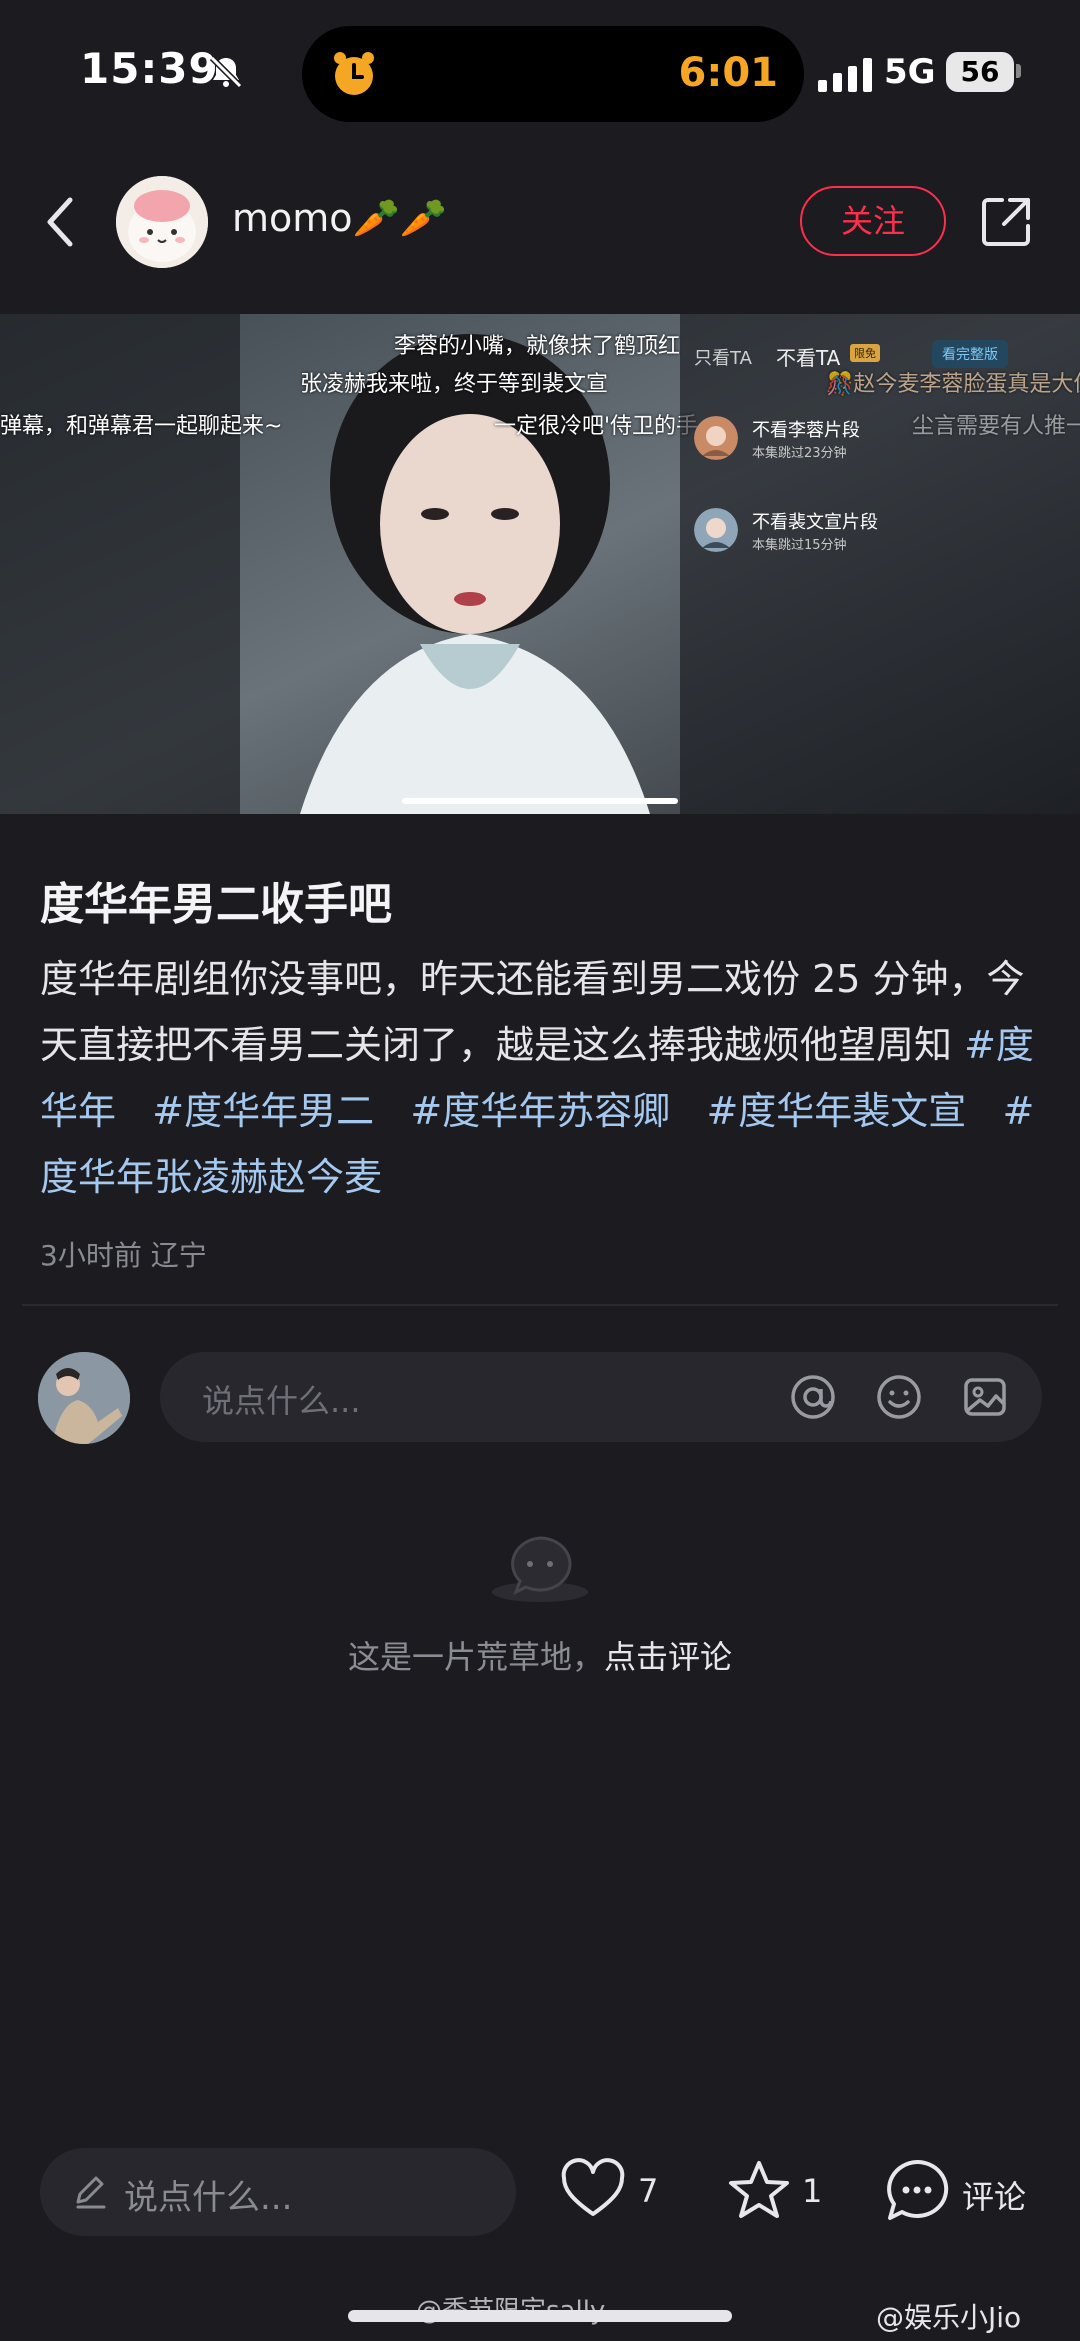 This screenshot has height=2341, width=1080. I want to click on empty-comments-text: 这是一片荒草地，点击评论, so click(540, 1655).